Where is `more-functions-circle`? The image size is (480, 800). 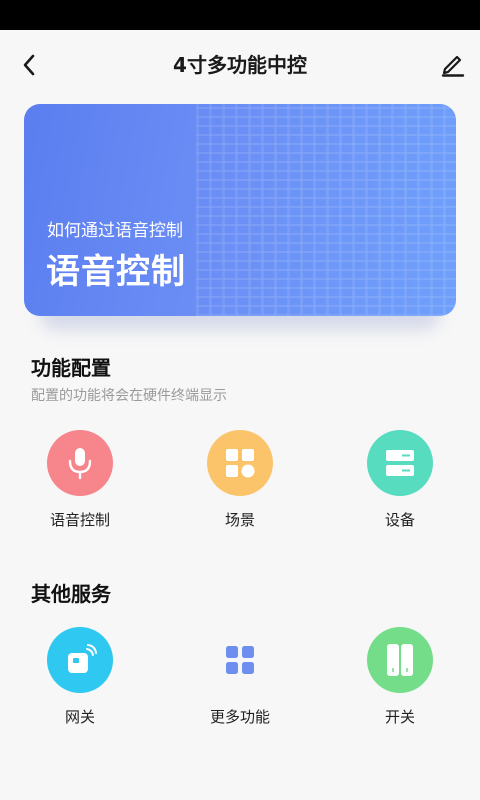
more-functions-circle is located at coordinates (240, 660).